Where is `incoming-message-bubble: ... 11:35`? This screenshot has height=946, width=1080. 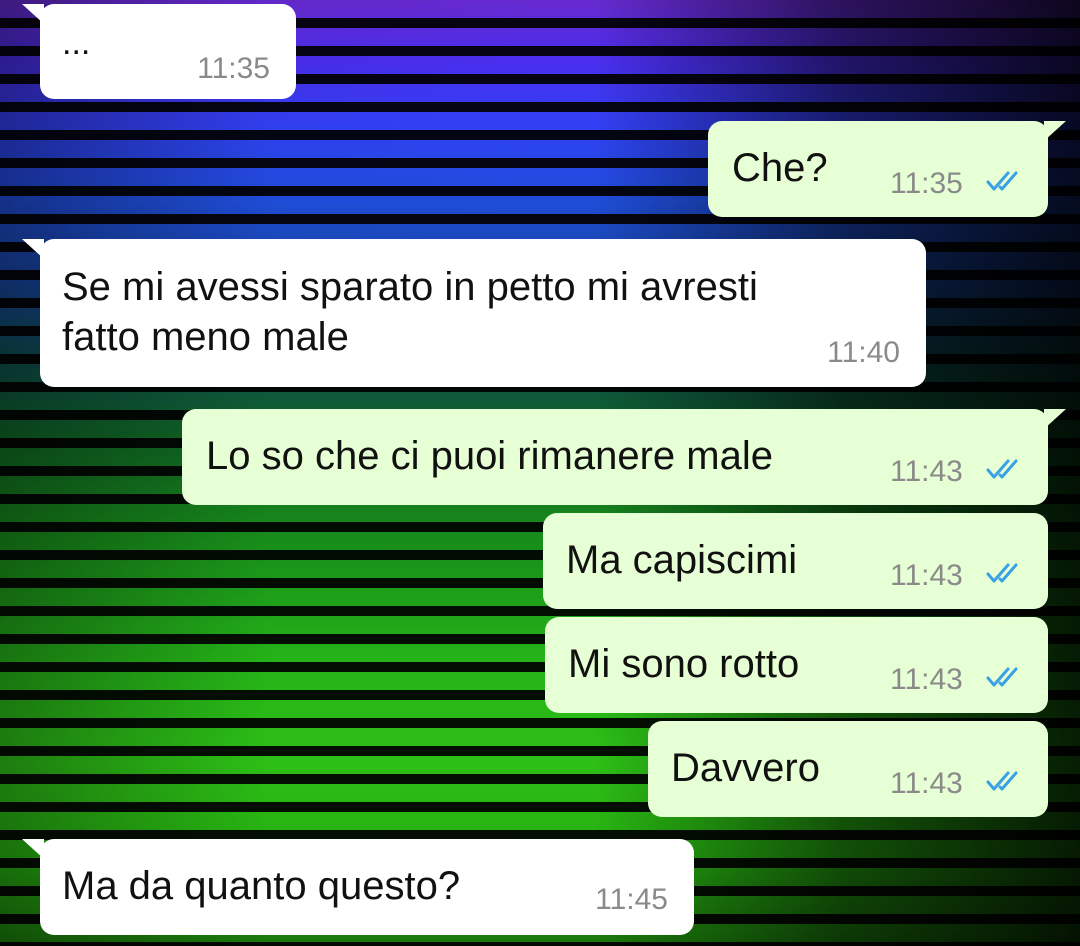
incoming-message-bubble: ... 11:35 is located at coordinates (159, 51).